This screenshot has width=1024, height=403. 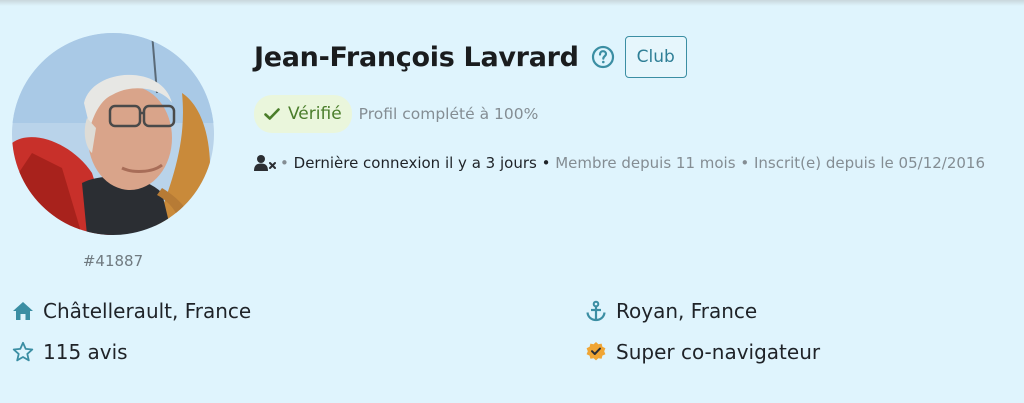 I want to click on top-shadow, so click(x=512, y=3).